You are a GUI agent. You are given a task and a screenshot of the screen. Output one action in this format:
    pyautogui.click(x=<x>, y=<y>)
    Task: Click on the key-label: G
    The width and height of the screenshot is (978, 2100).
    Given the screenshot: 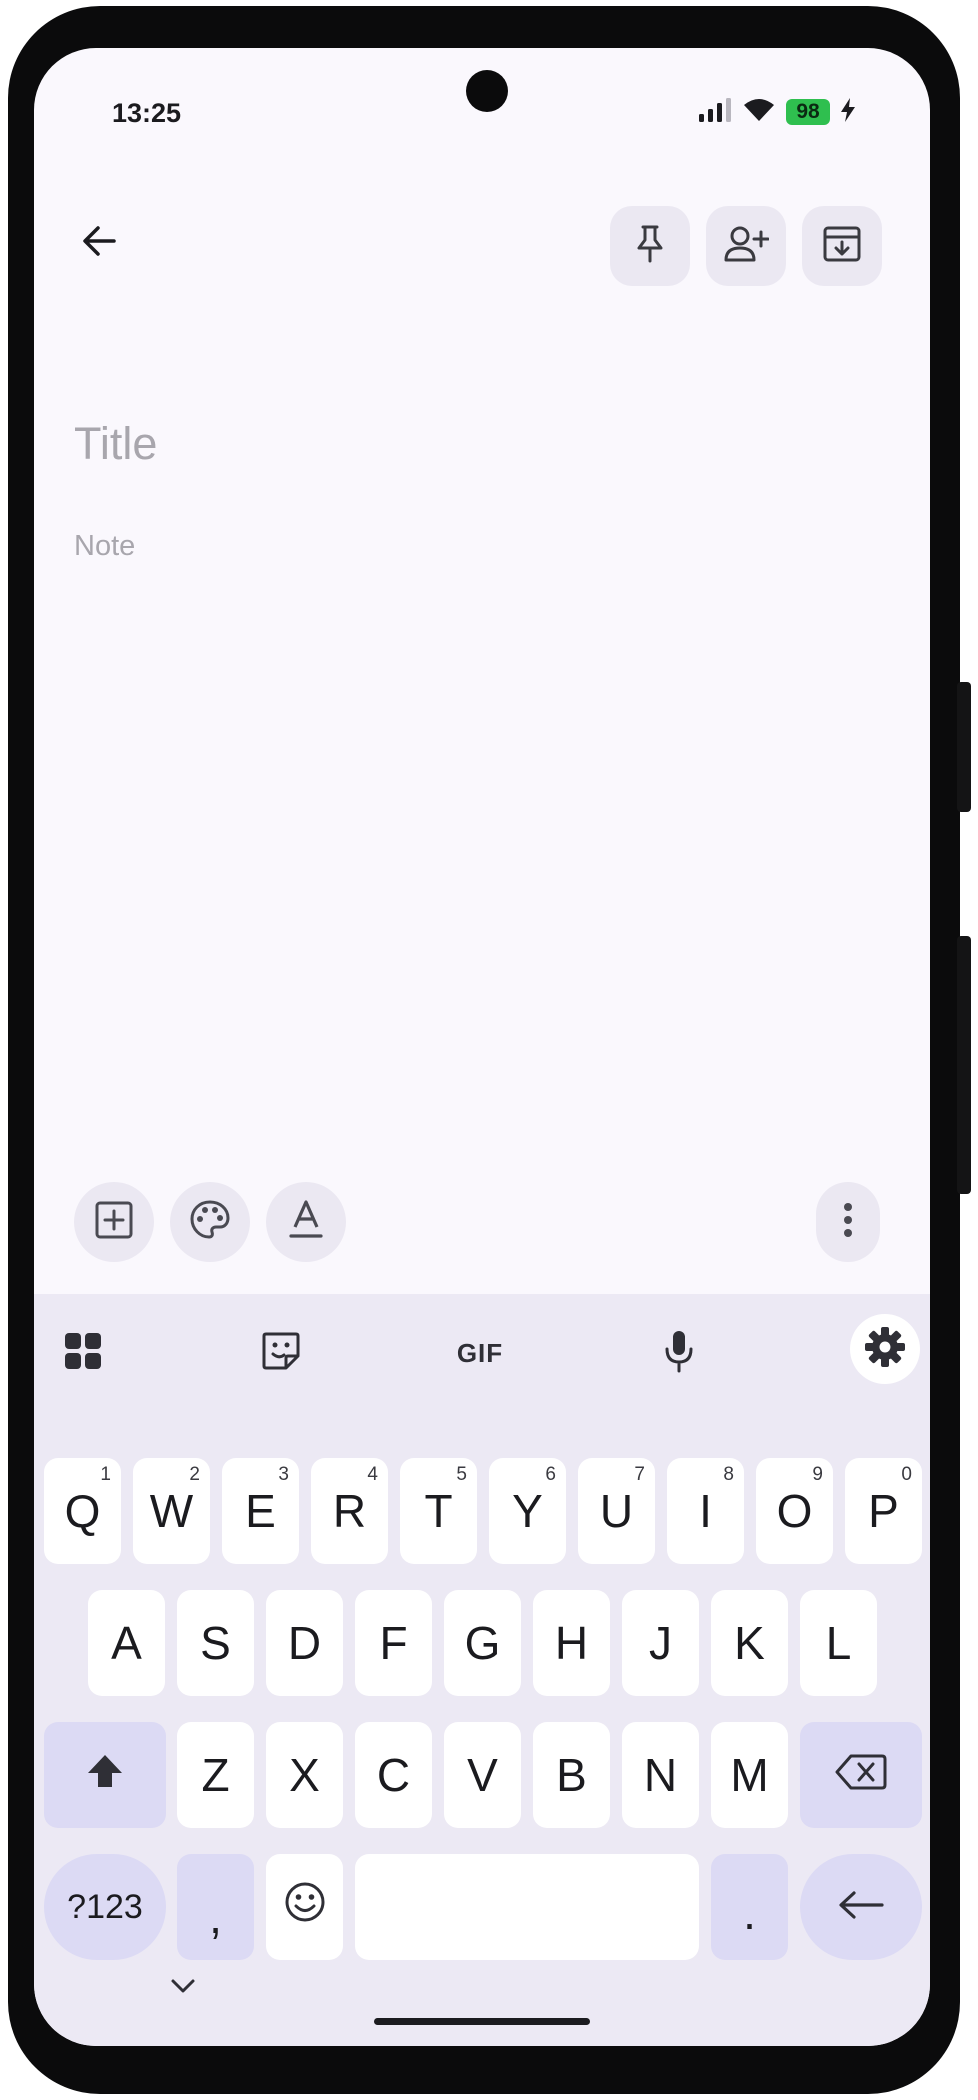 What is the action you would take?
    pyautogui.click(x=482, y=1643)
    